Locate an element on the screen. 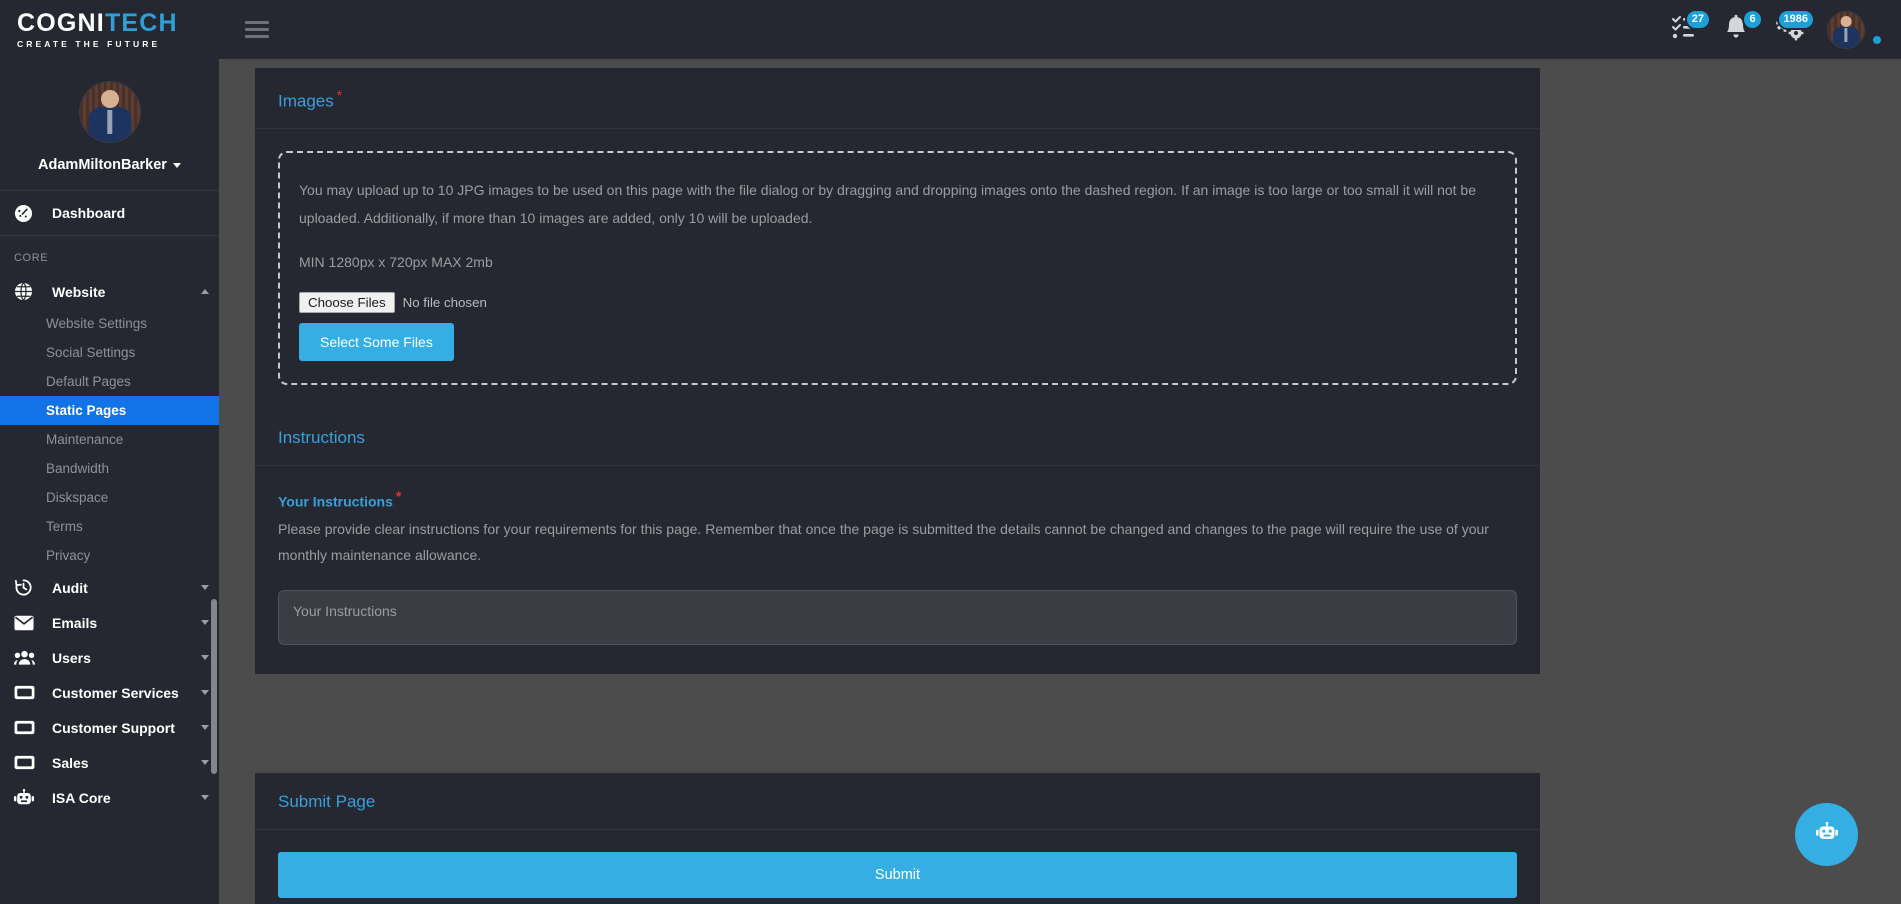  history-icon is located at coordinates (28, 587).